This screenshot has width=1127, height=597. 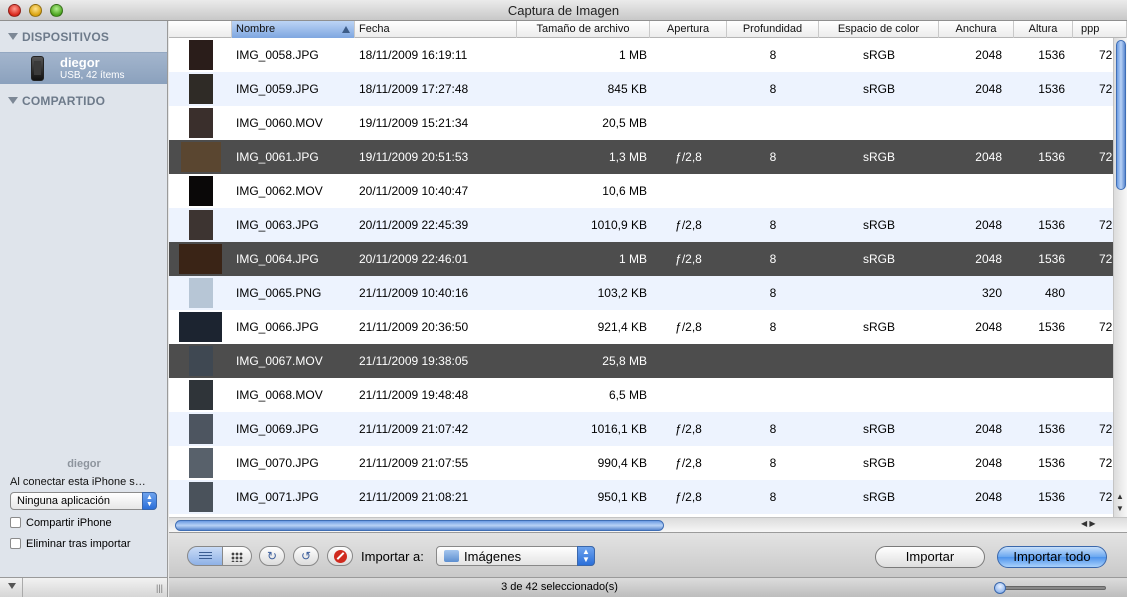 I want to click on cell-size: 25,8 MB, so click(x=624, y=361).